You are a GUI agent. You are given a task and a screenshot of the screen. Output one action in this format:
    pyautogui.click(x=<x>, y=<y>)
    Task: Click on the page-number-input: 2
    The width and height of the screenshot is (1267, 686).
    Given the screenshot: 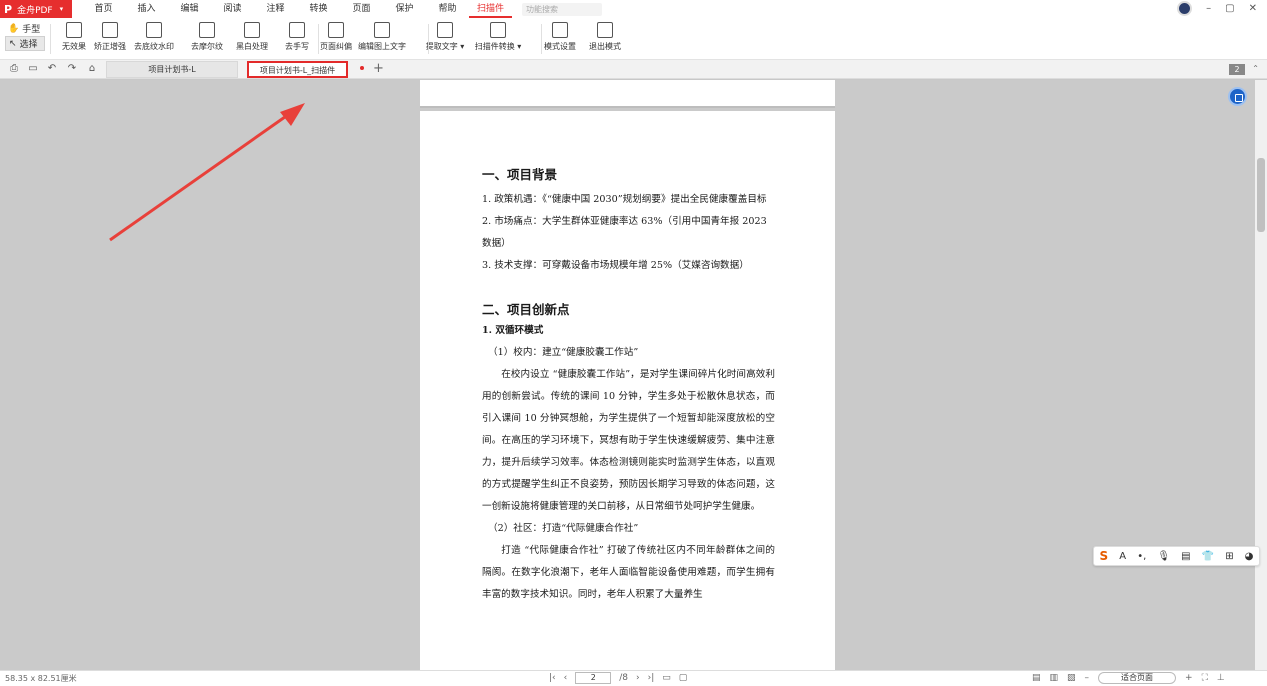 What is the action you would take?
    pyautogui.click(x=593, y=678)
    